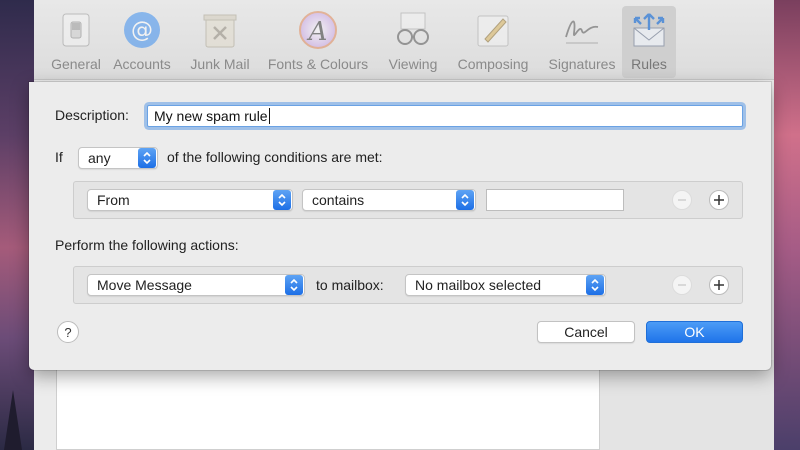 The height and width of the screenshot is (450, 800). I want to click on description-label: Description:, so click(92, 115).